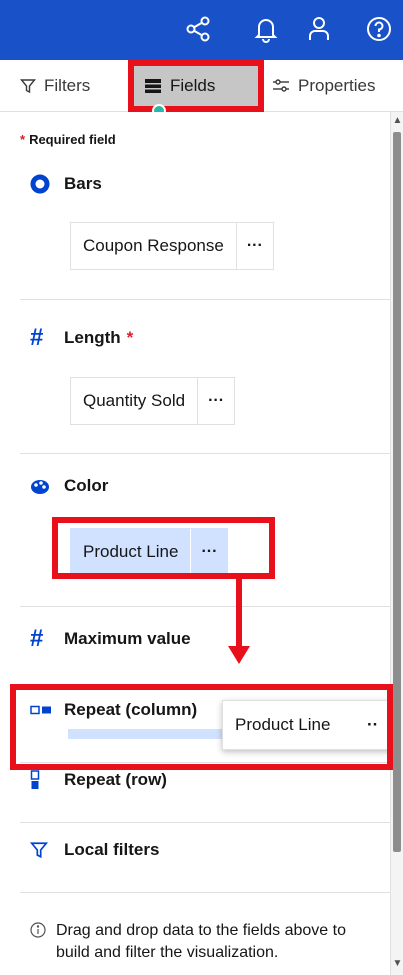 This screenshot has width=403, height=975. Describe the element at coordinates (163, 548) in the screenshot. I see `annotation-box-source` at that location.